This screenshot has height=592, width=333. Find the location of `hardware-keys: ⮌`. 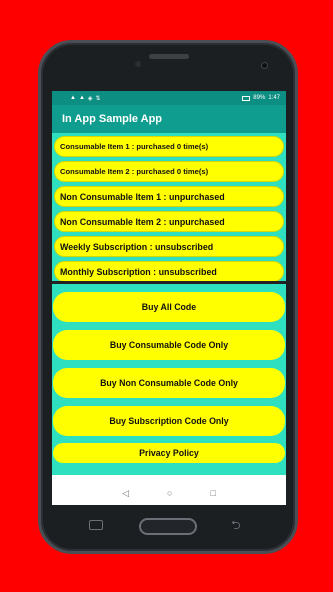

hardware-keys: ⮌ is located at coordinates (168, 526).